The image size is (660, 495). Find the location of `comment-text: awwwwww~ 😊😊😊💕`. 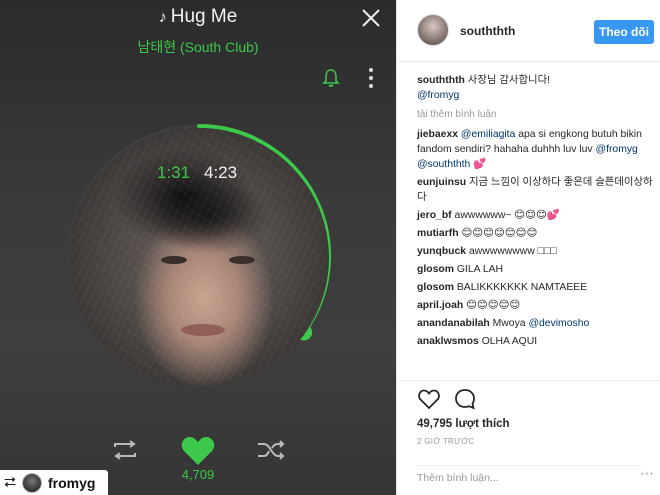

comment-text: awwwwww~ 😊😊😊💕 is located at coordinates (507, 215).